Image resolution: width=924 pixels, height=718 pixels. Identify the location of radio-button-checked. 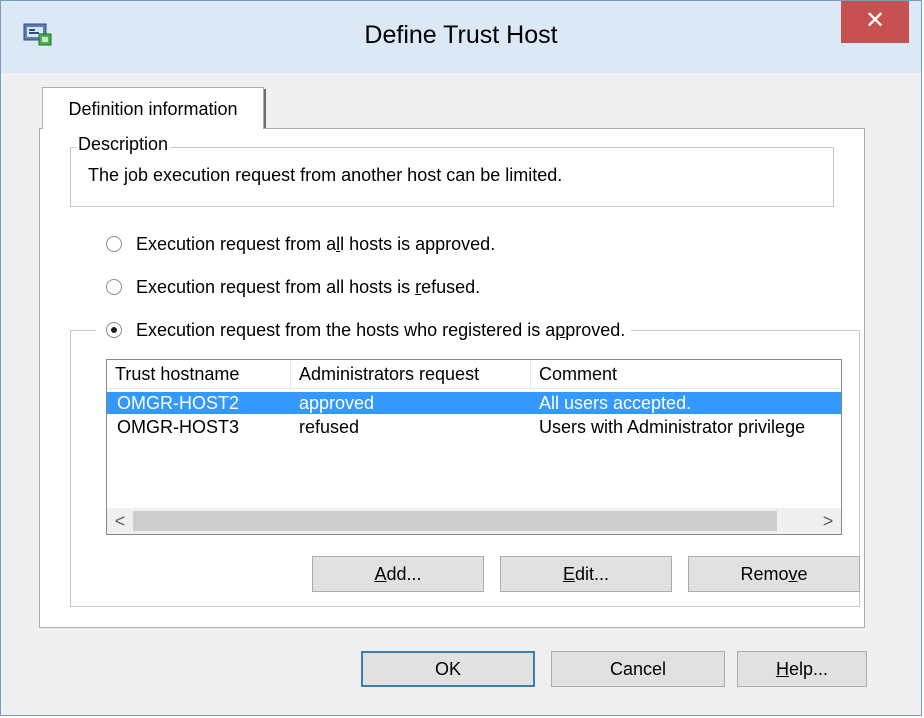
(114, 330).